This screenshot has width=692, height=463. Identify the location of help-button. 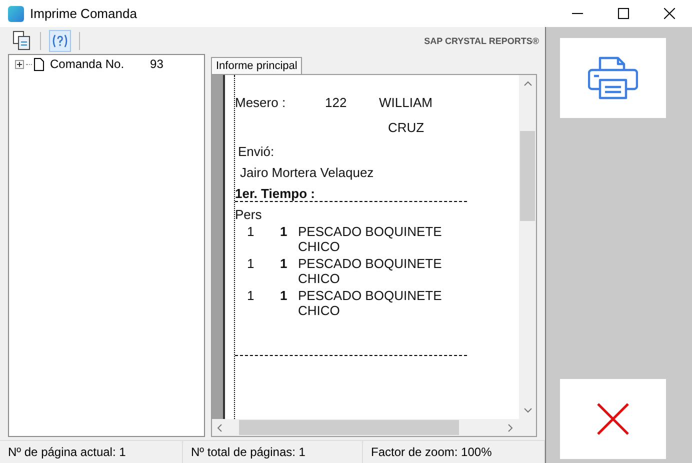
(60, 41).